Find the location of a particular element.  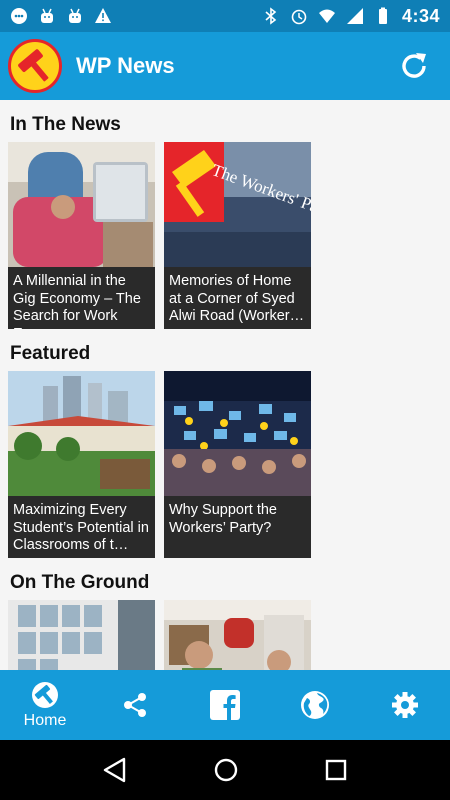

settings-icon is located at coordinates (405, 705).